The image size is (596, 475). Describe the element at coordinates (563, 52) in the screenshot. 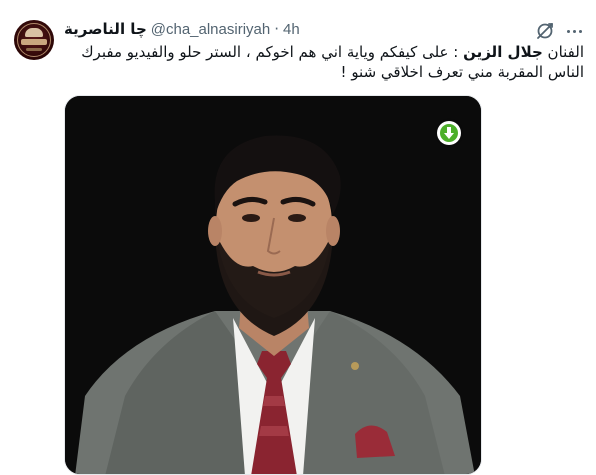

I see `text-prefix: الفنان` at that location.